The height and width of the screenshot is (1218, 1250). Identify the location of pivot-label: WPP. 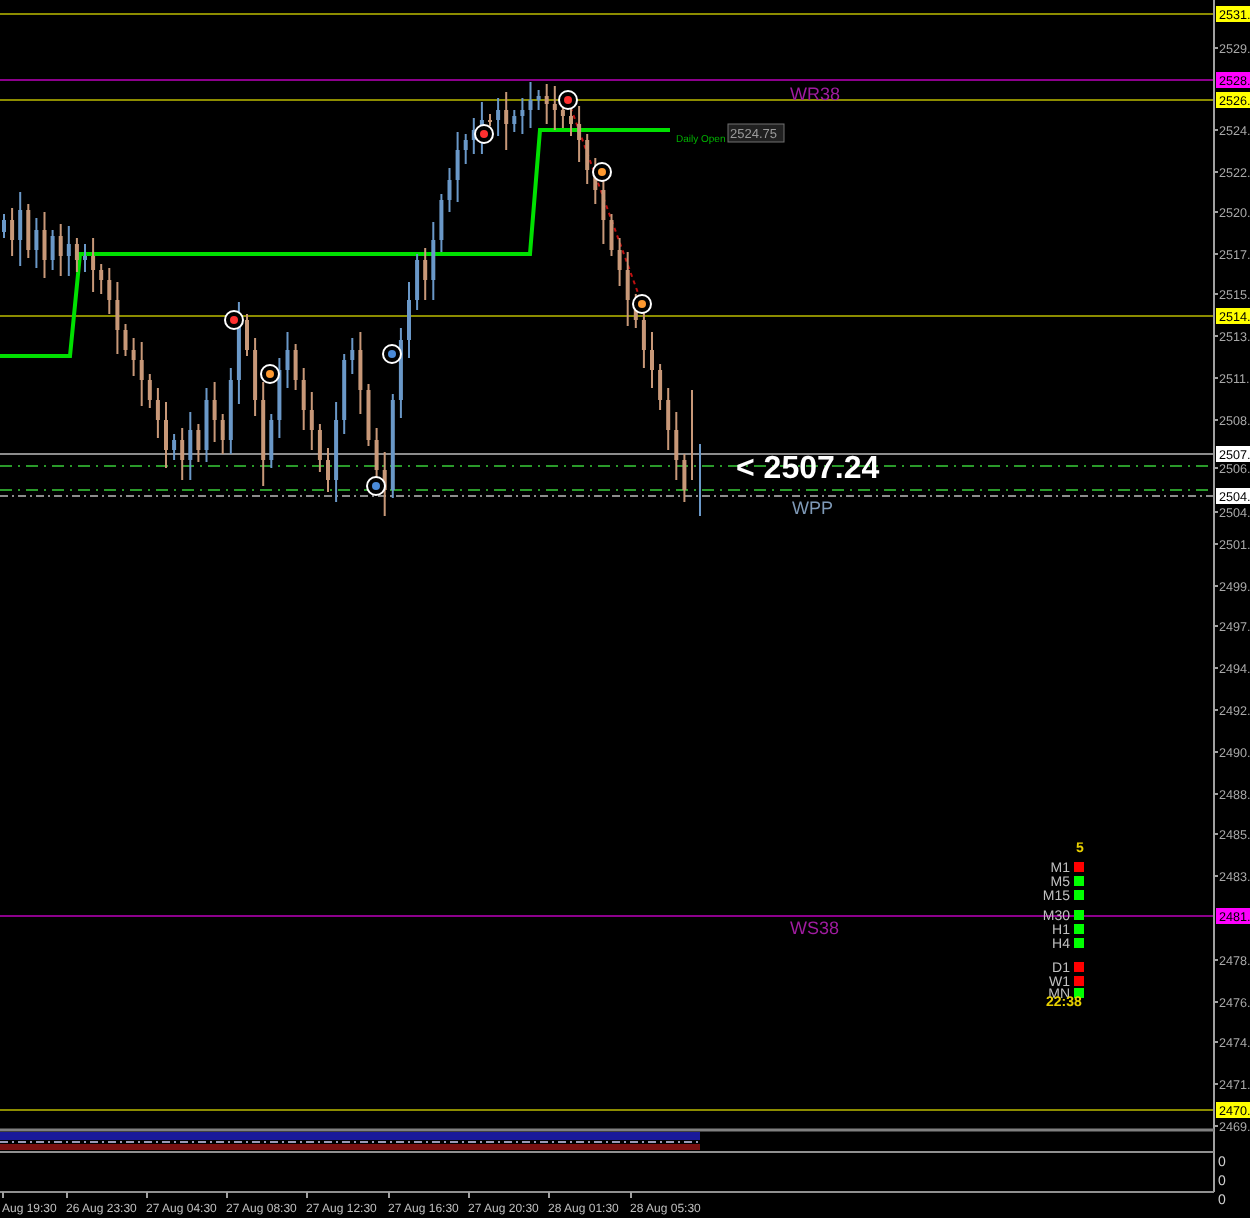
(813, 508).